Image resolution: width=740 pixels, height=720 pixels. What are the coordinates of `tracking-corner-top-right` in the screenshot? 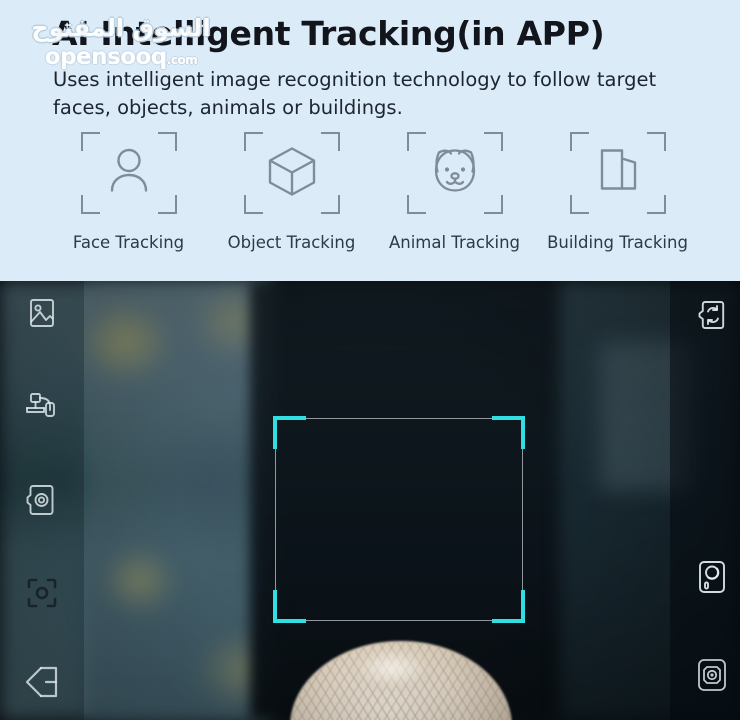 It's located at (508, 432).